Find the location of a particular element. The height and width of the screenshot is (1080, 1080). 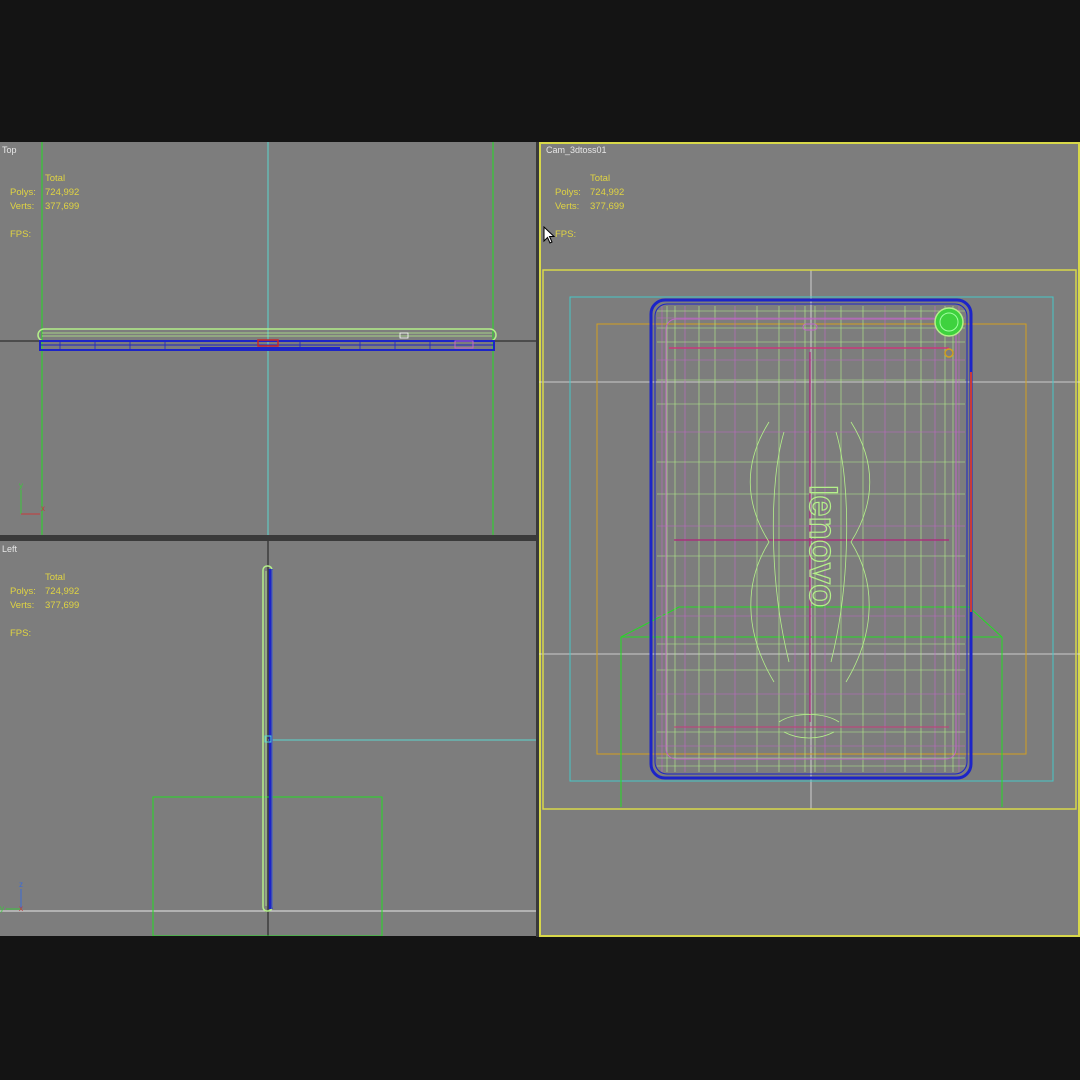

viewport-label: Cam_3dtoss01 is located at coordinates (576, 150).